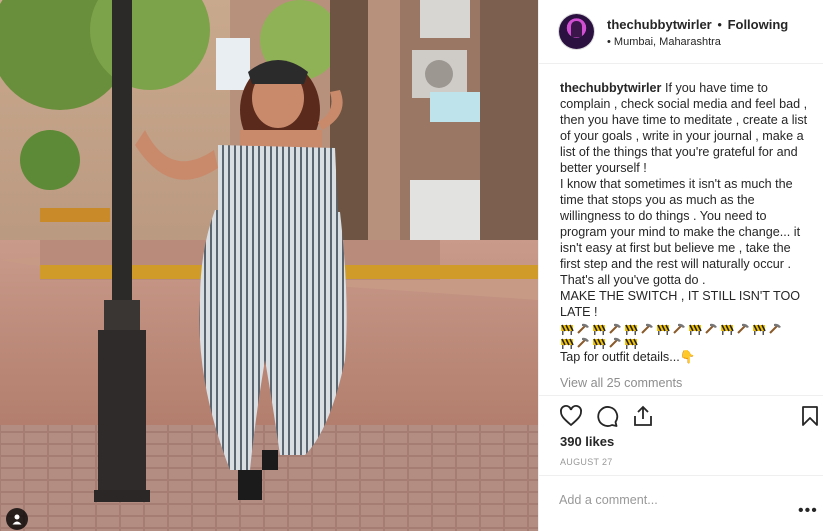 The width and height of the screenshot is (823, 531). I want to click on avatar, so click(576, 31).